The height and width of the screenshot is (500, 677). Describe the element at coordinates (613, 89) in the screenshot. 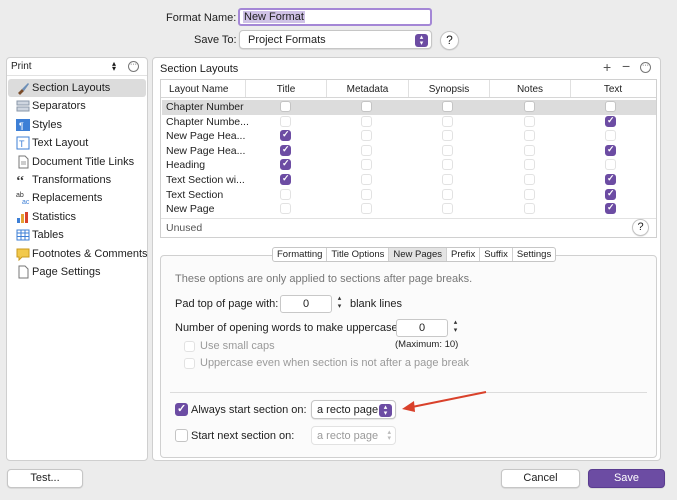

I see `col-header-text: Text` at that location.